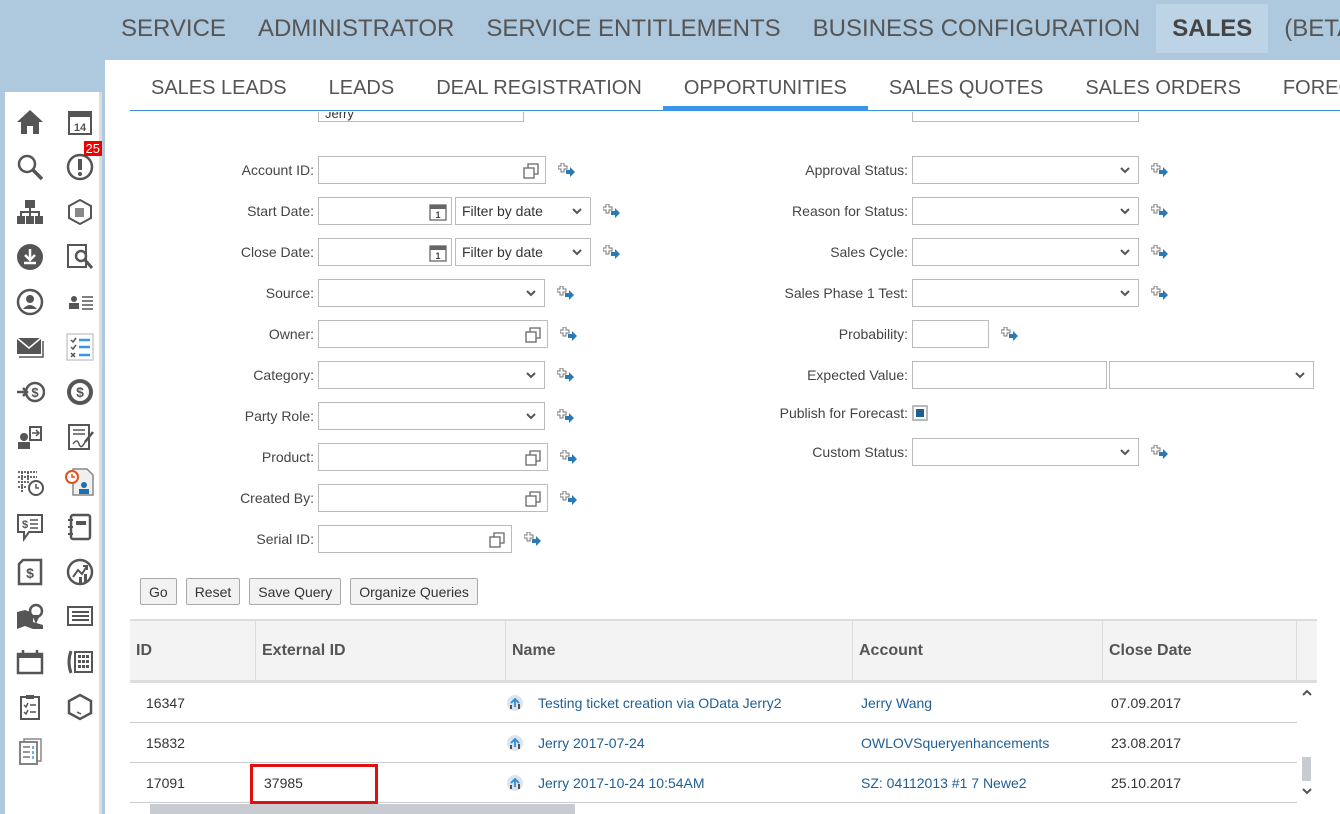  I want to click on tab-forecasts: FORECASTS, so click(1301, 85).